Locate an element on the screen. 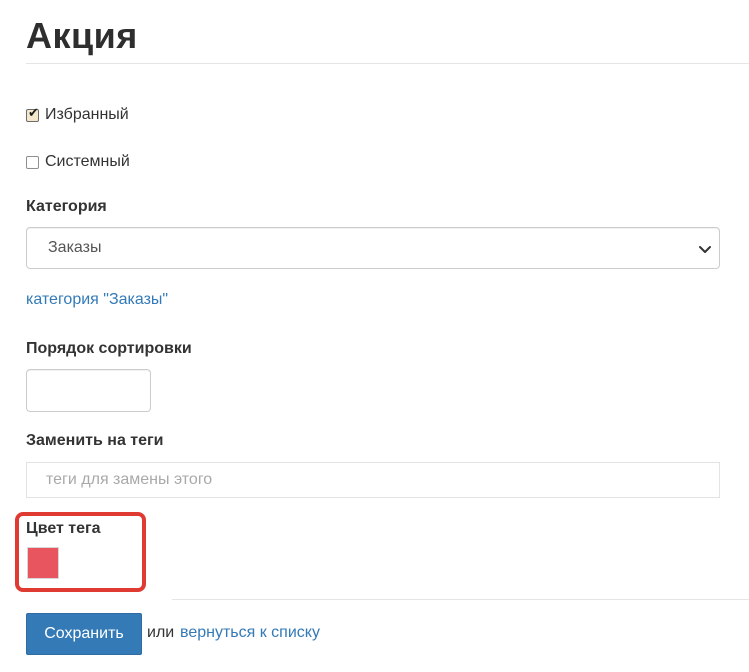 This screenshot has height=672, width=749. check-icon: ✔ is located at coordinates (33, 113).